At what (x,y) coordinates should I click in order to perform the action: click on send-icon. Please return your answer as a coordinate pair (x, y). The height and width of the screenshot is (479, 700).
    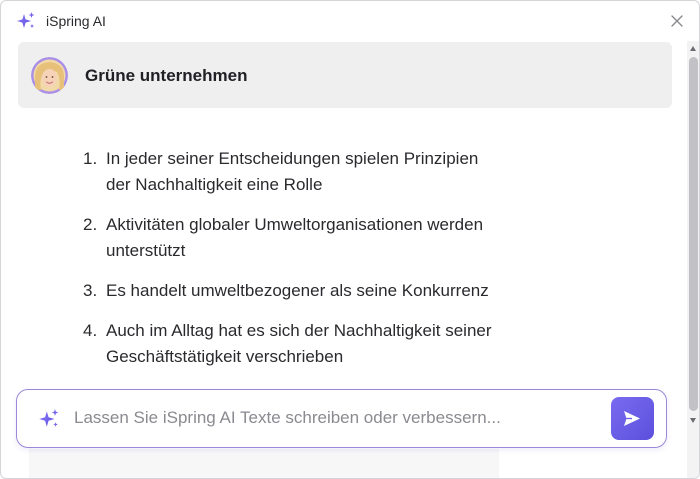
    Looking at the image, I should click on (632, 418).